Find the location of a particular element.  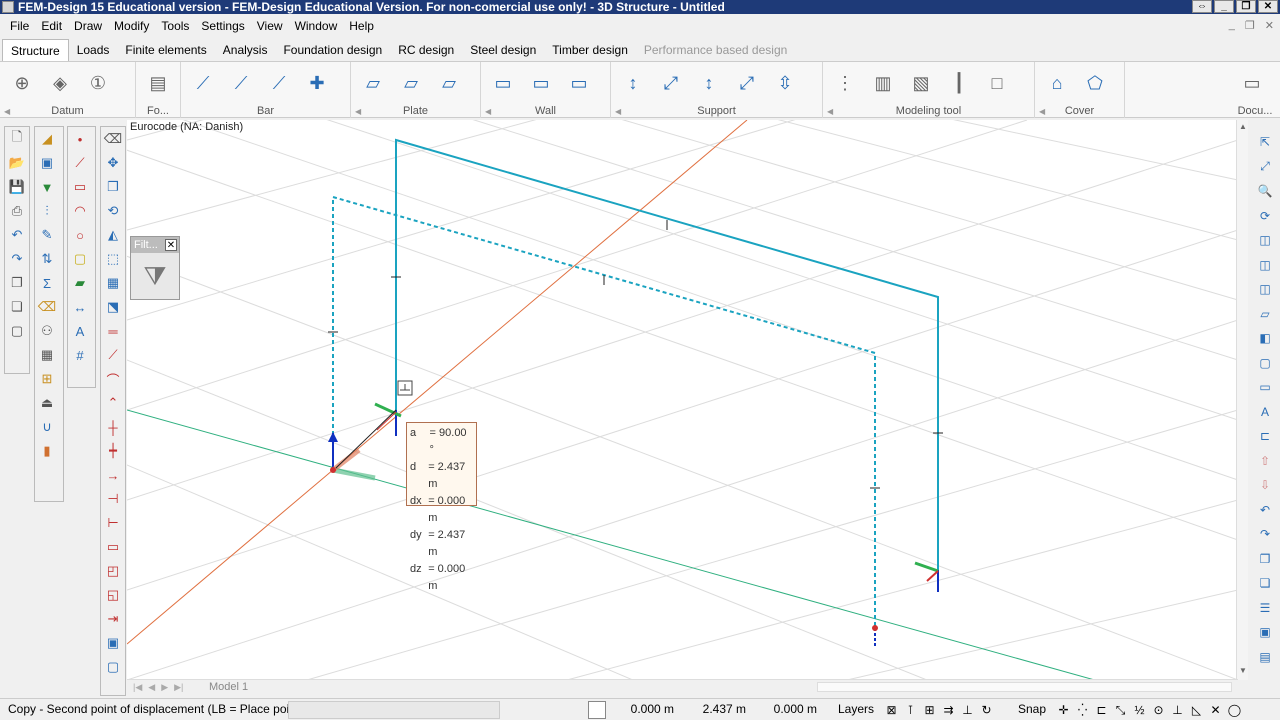

box-icon: ▰ is located at coordinates (80, 283).